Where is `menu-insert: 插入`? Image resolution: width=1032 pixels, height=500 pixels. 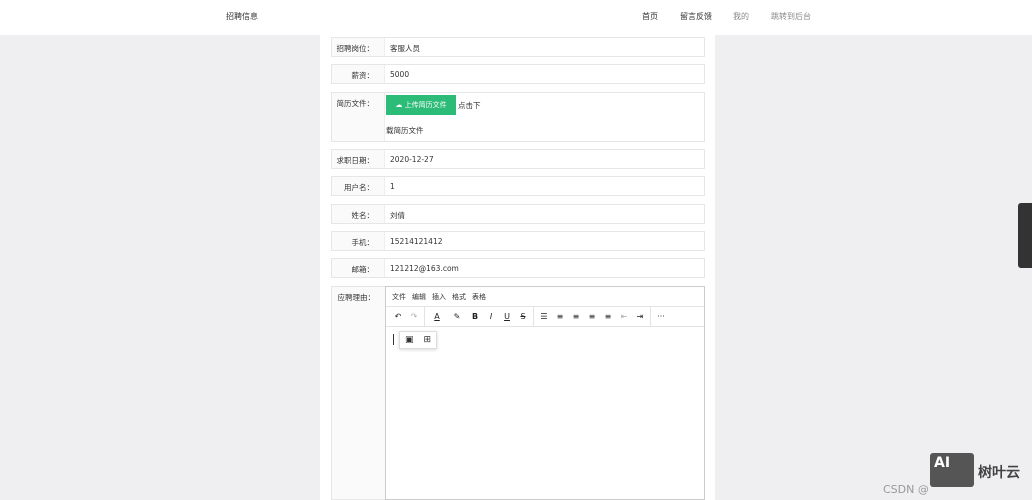
menu-insert: 插入 is located at coordinates (439, 297).